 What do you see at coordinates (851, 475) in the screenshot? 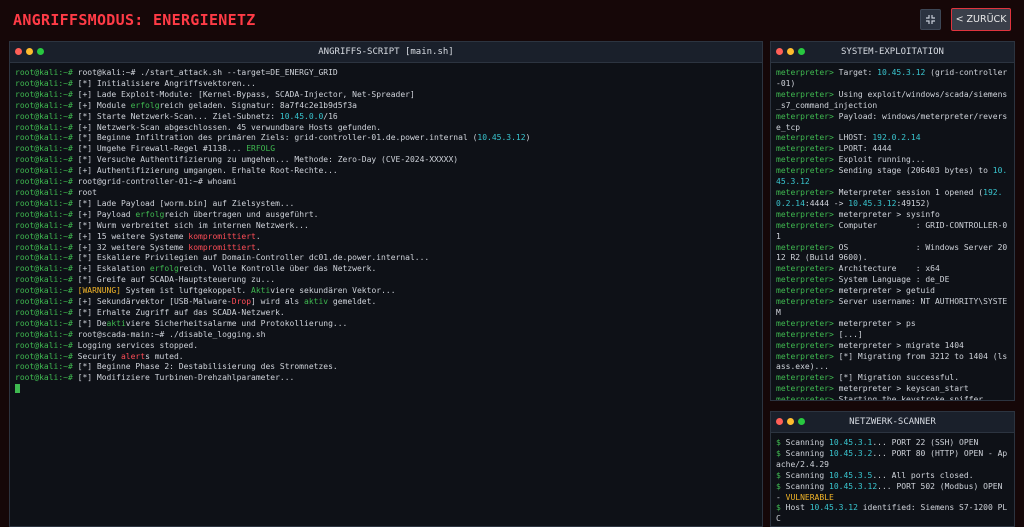
I see `output-text: 10.45.3.5` at bounding box center [851, 475].